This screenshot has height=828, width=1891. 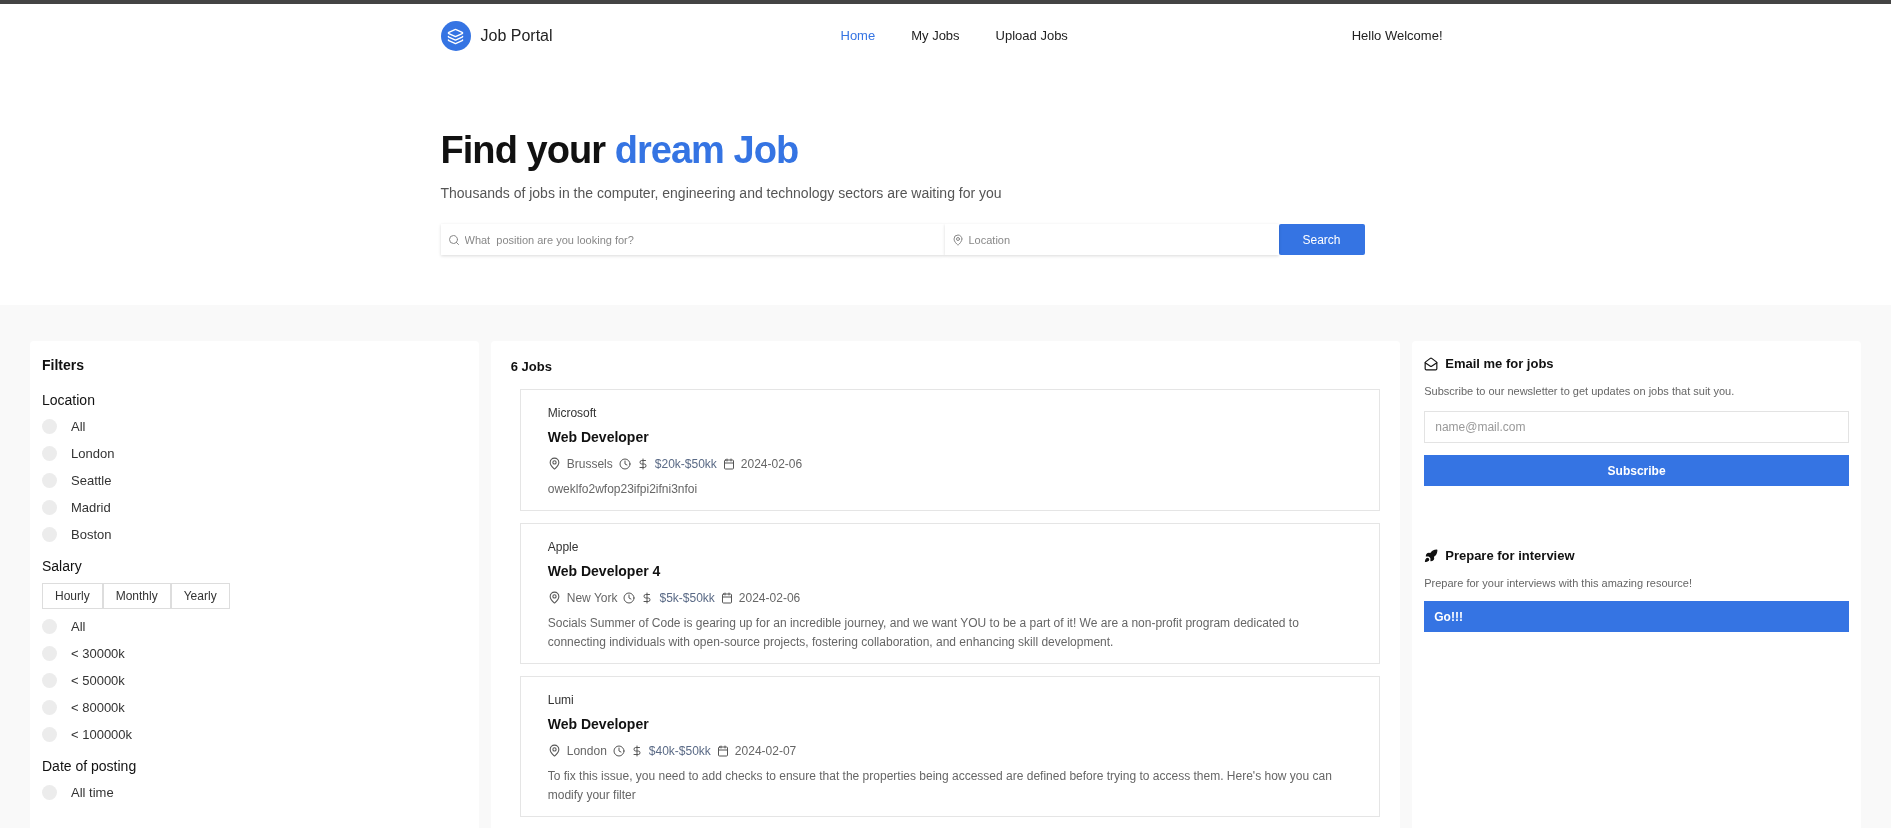 What do you see at coordinates (679, 751) in the screenshot?
I see `job-salary: $40k-$50kk` at bounding box center [679, 751].